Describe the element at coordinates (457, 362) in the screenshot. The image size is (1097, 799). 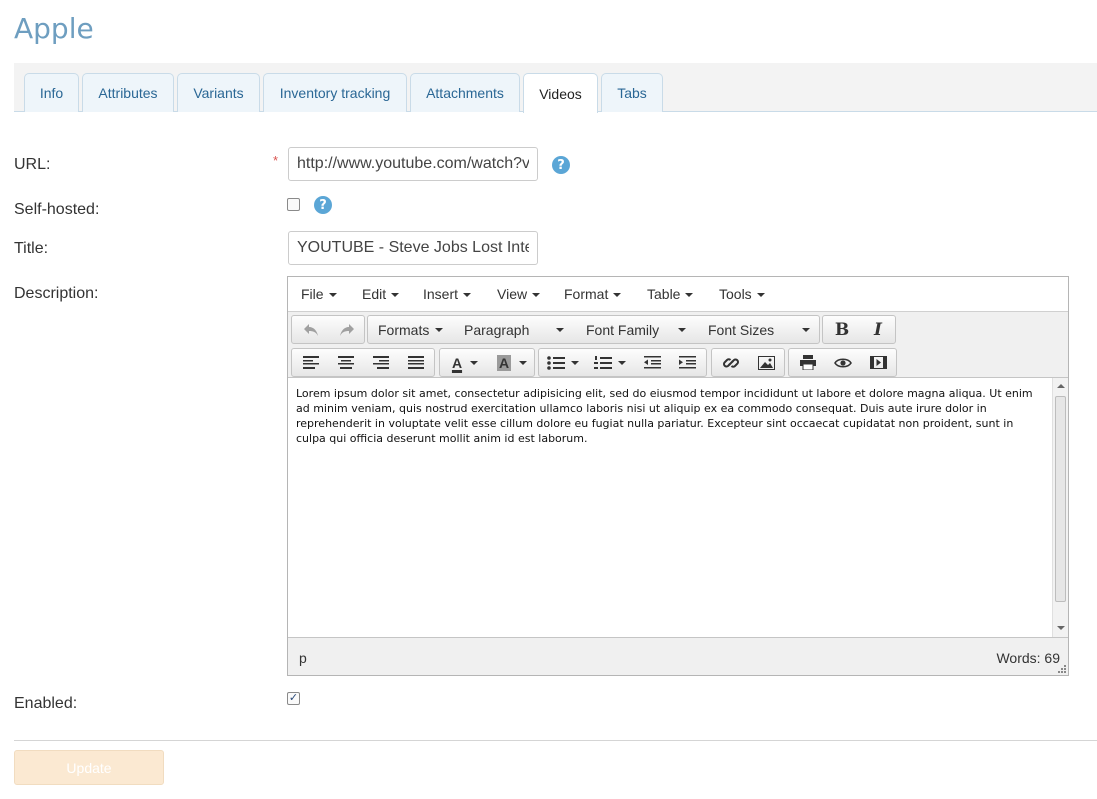
I see `text-color-icon: A` at that location.